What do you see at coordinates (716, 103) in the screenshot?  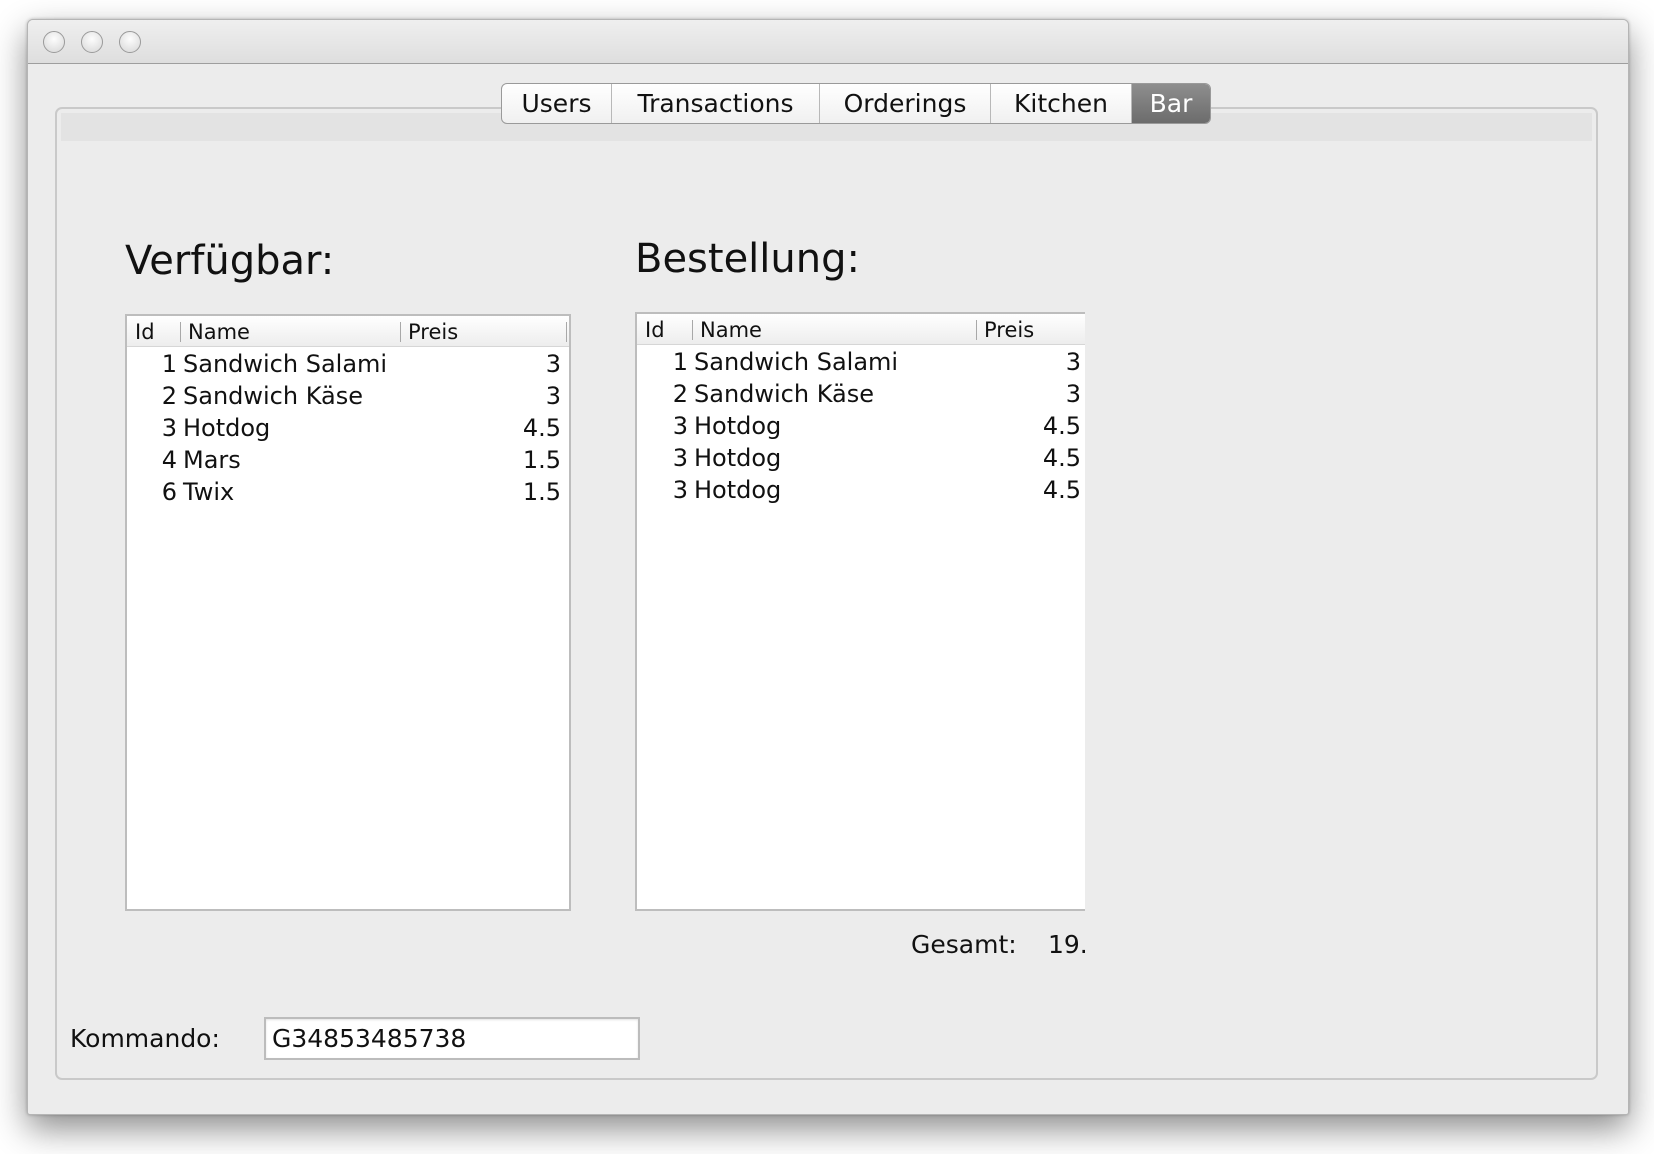 I see `tab-transactions: Transactions` at bounding box center [716, 103].